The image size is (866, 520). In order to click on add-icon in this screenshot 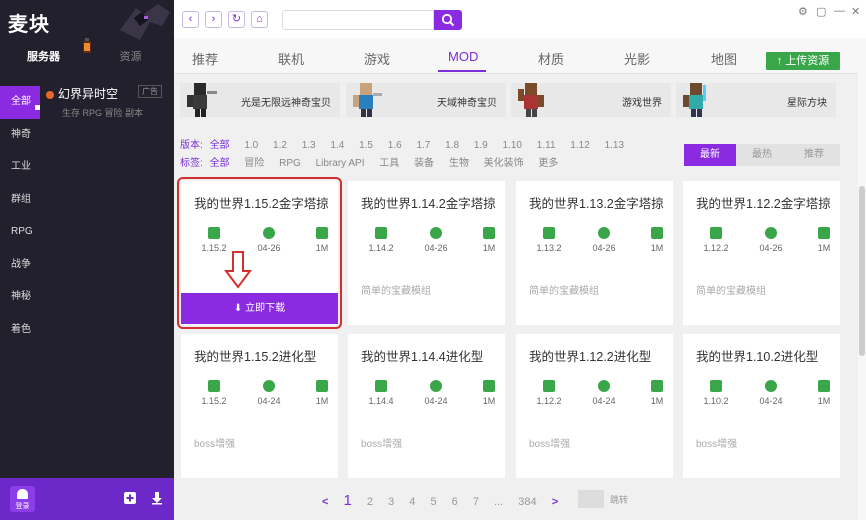, I will do `click(130, 498)`.